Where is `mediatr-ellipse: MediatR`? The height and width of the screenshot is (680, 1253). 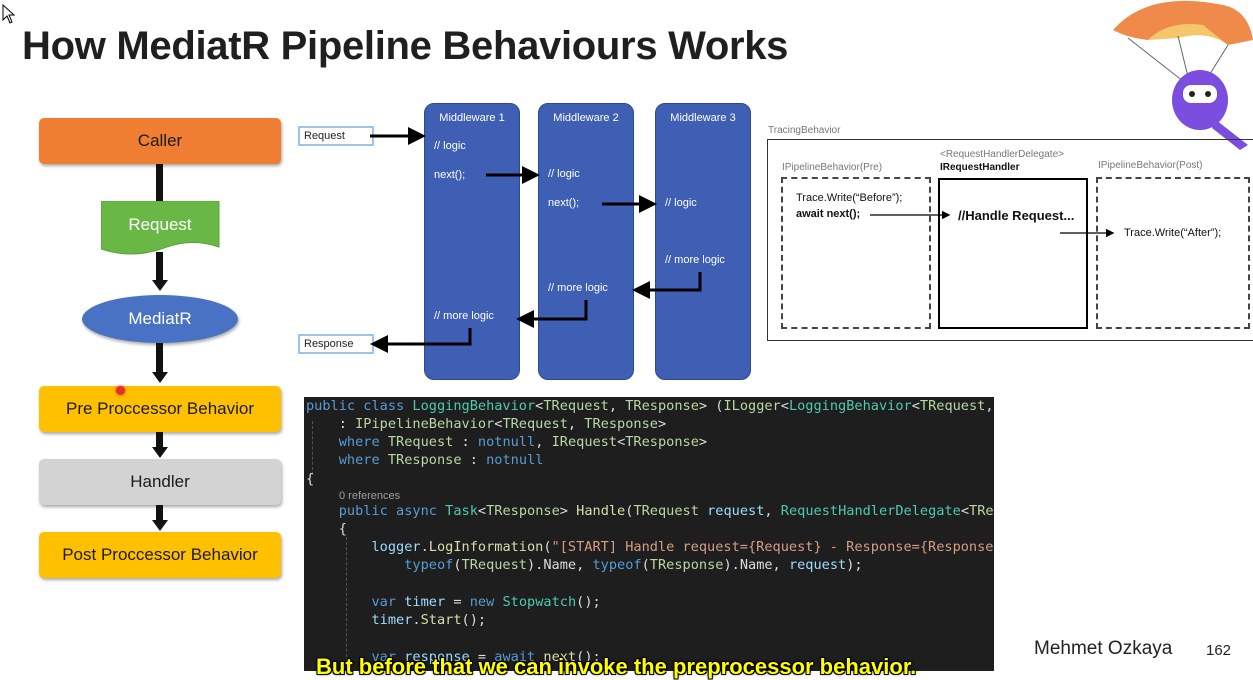 mediatr-ellipse: MediatR is located at coordinates (160, 319).